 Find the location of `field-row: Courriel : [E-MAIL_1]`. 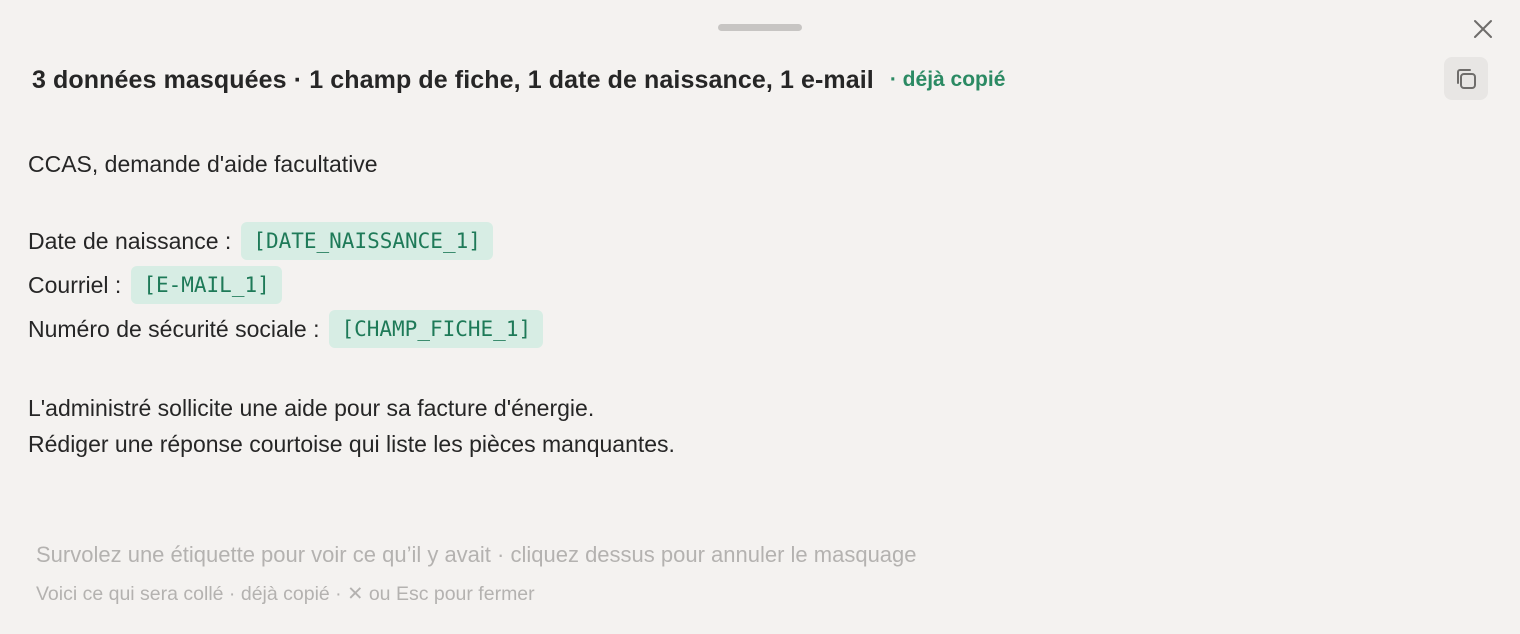

field-row: Courriel : [E-MAIL_1] is located at coordinates (155, 285).